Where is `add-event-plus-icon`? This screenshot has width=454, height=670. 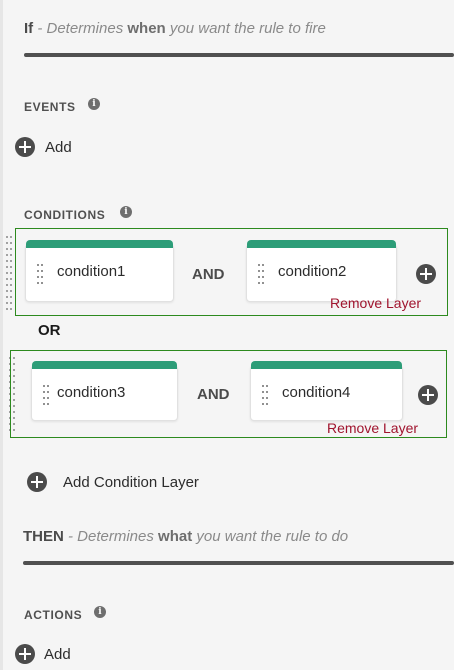
add-event-plus-icon is located at coordinates (25, 147).